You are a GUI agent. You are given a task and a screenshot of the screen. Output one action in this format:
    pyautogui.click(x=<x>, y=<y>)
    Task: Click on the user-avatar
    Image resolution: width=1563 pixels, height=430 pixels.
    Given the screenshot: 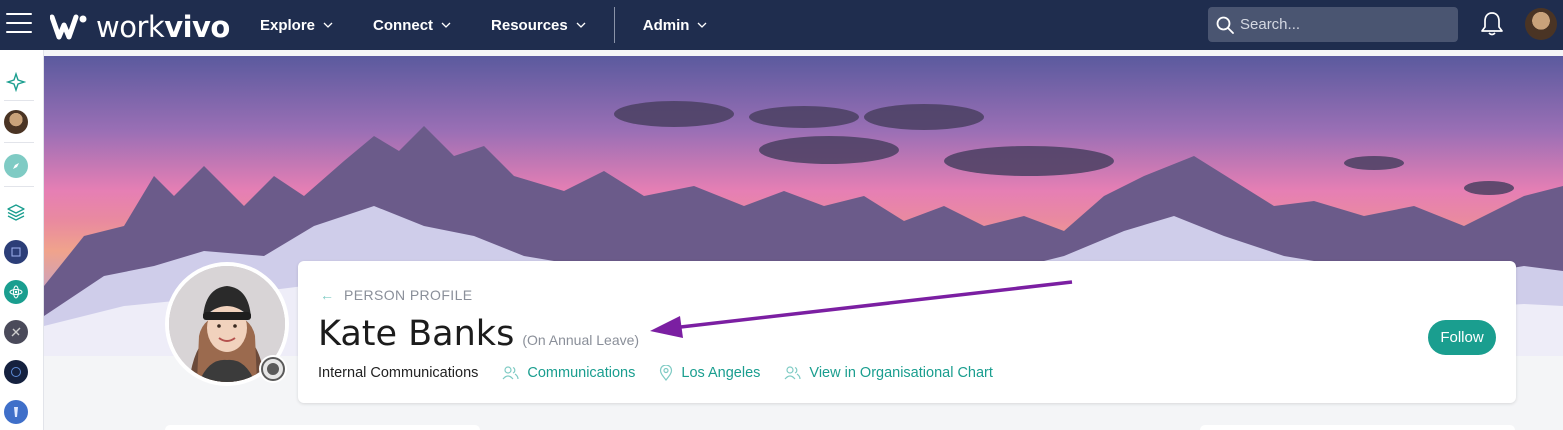 What is the action you would take?
    pyautogui.click(x=16, y=122)
    